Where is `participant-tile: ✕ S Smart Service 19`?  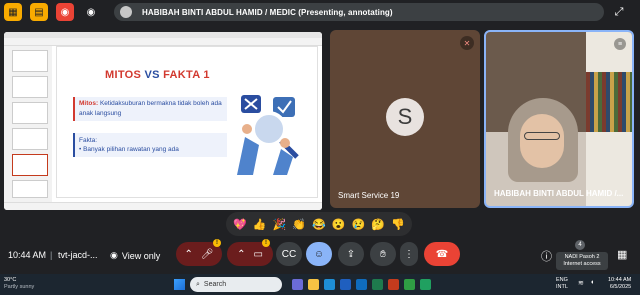 participant-tile: ✕ S Smart Service 19 is located at coordinates (405, 119).